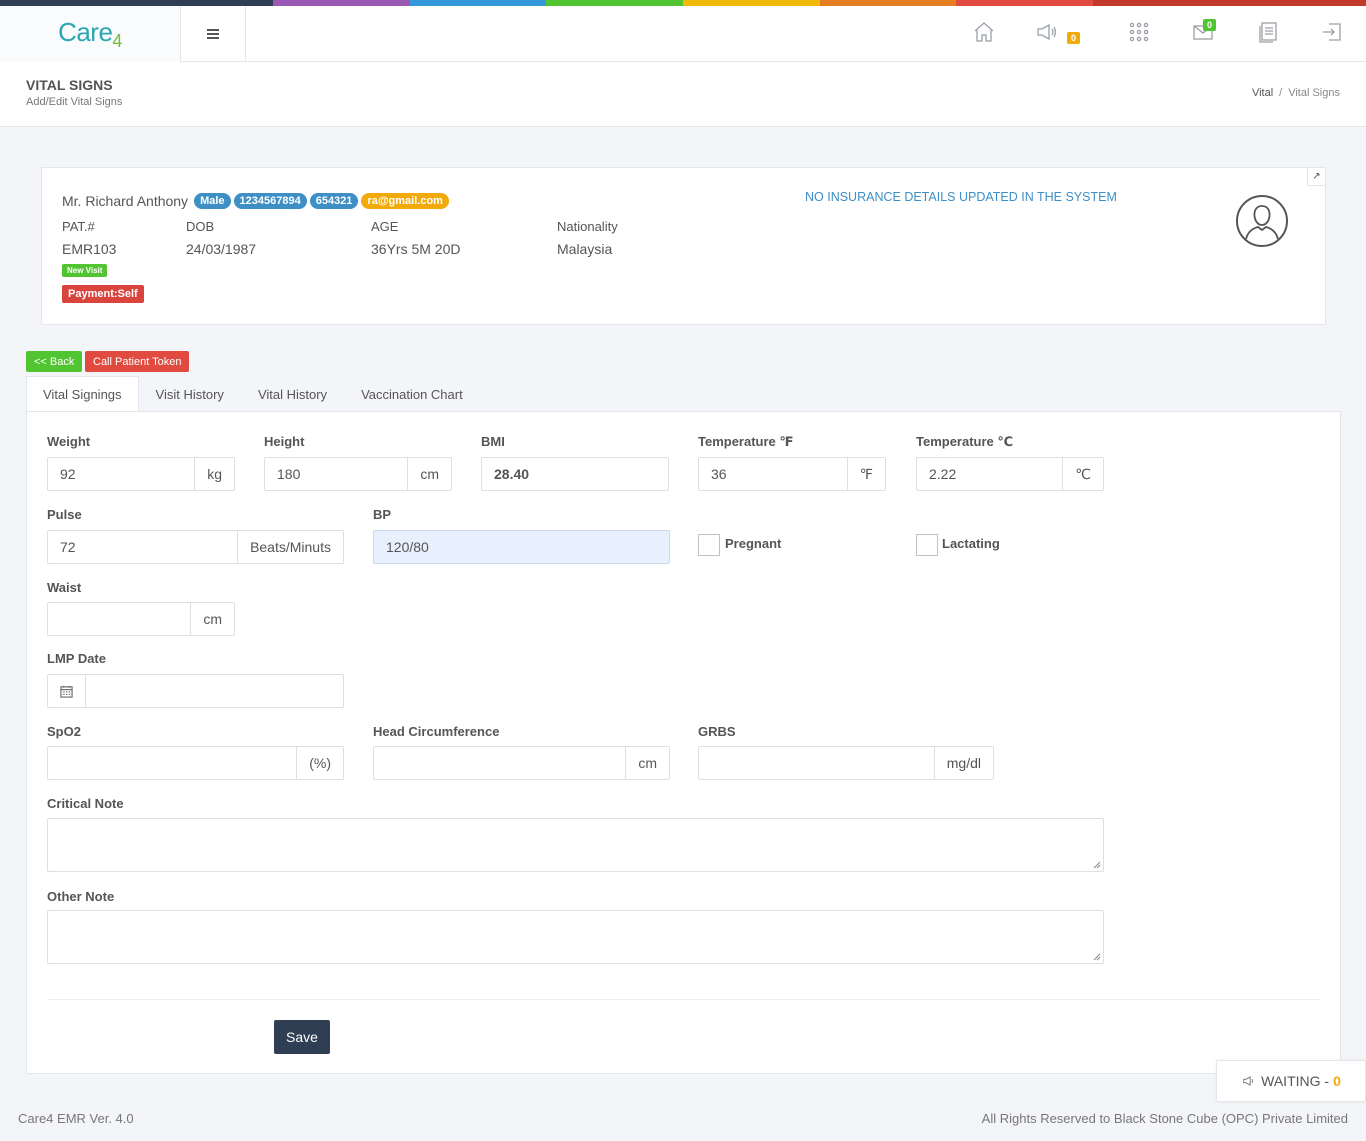 The image size is (1366, 1141). I want to click on temperature-c-unit: ℃, so click(1082, 474).